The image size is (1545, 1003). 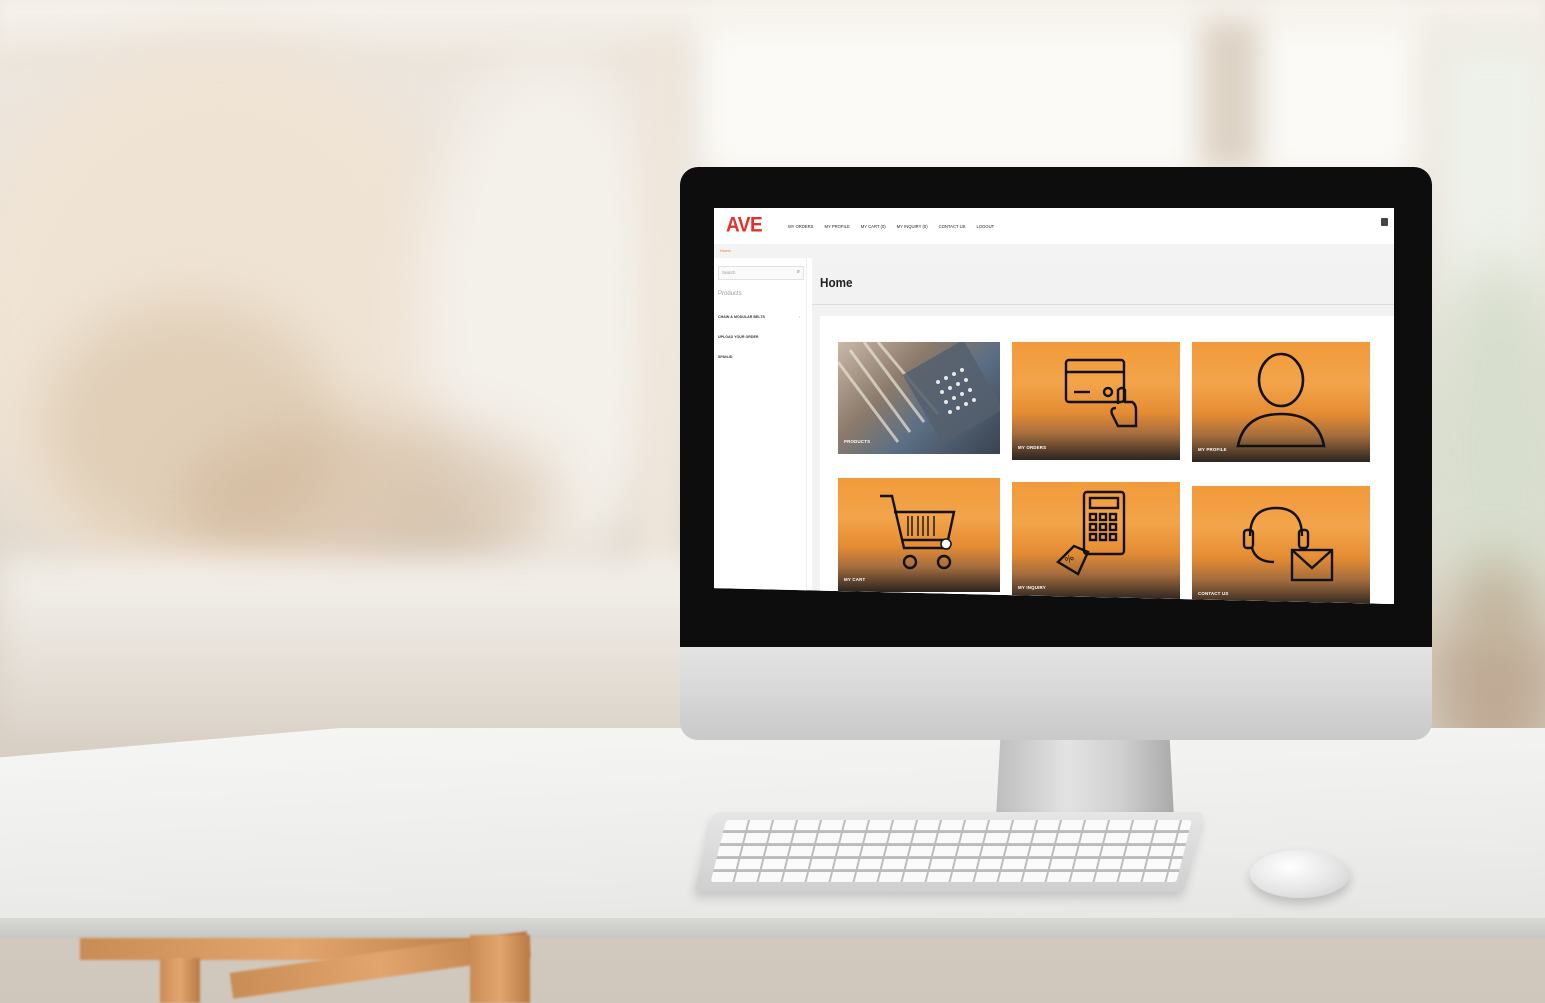 What do you see at coordinates (836, 226) in the screenshot?
I see `nav-my-profile: MY PROFILE` at bounding box center [836, 226].